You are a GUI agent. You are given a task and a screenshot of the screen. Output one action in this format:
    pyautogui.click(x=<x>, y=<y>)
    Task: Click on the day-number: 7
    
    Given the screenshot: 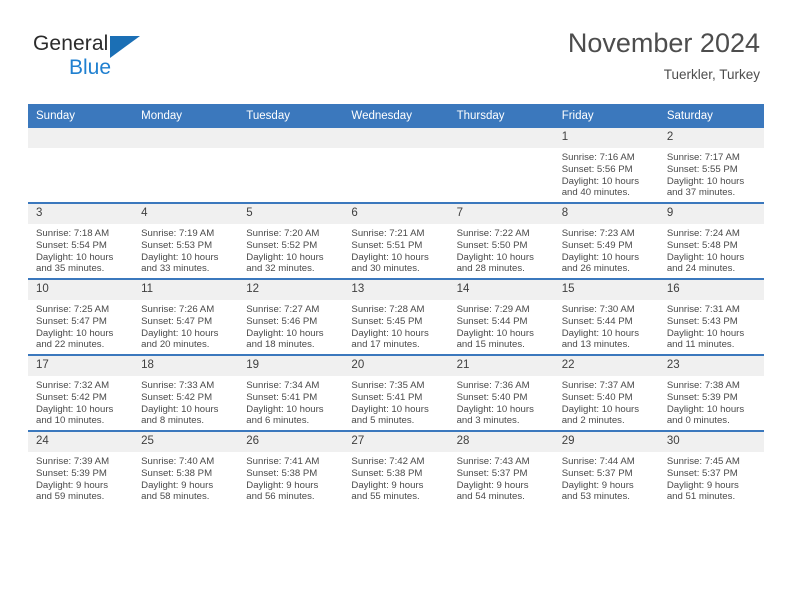 What is the action you would take?
    pyautogui.click(x=501, y=214)
    